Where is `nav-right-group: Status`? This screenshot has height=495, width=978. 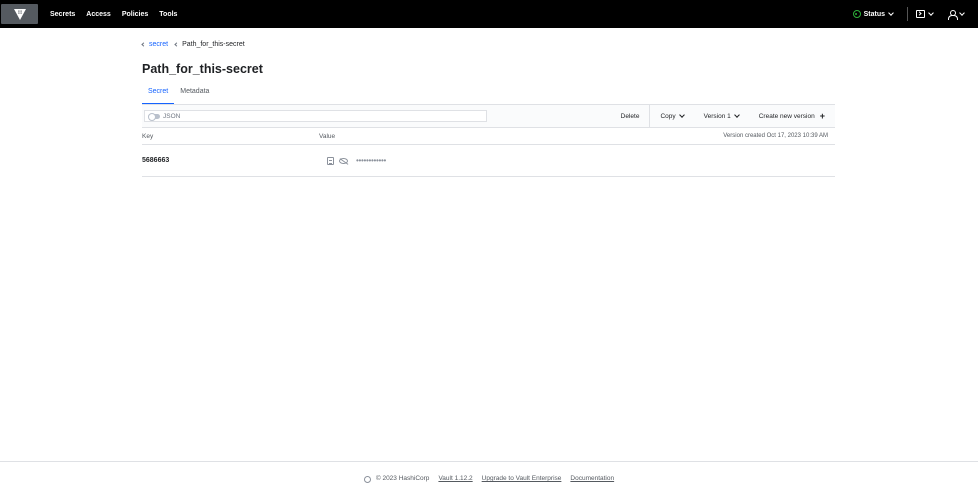
nav-right-group: Status is located at coordinates (915, 14).